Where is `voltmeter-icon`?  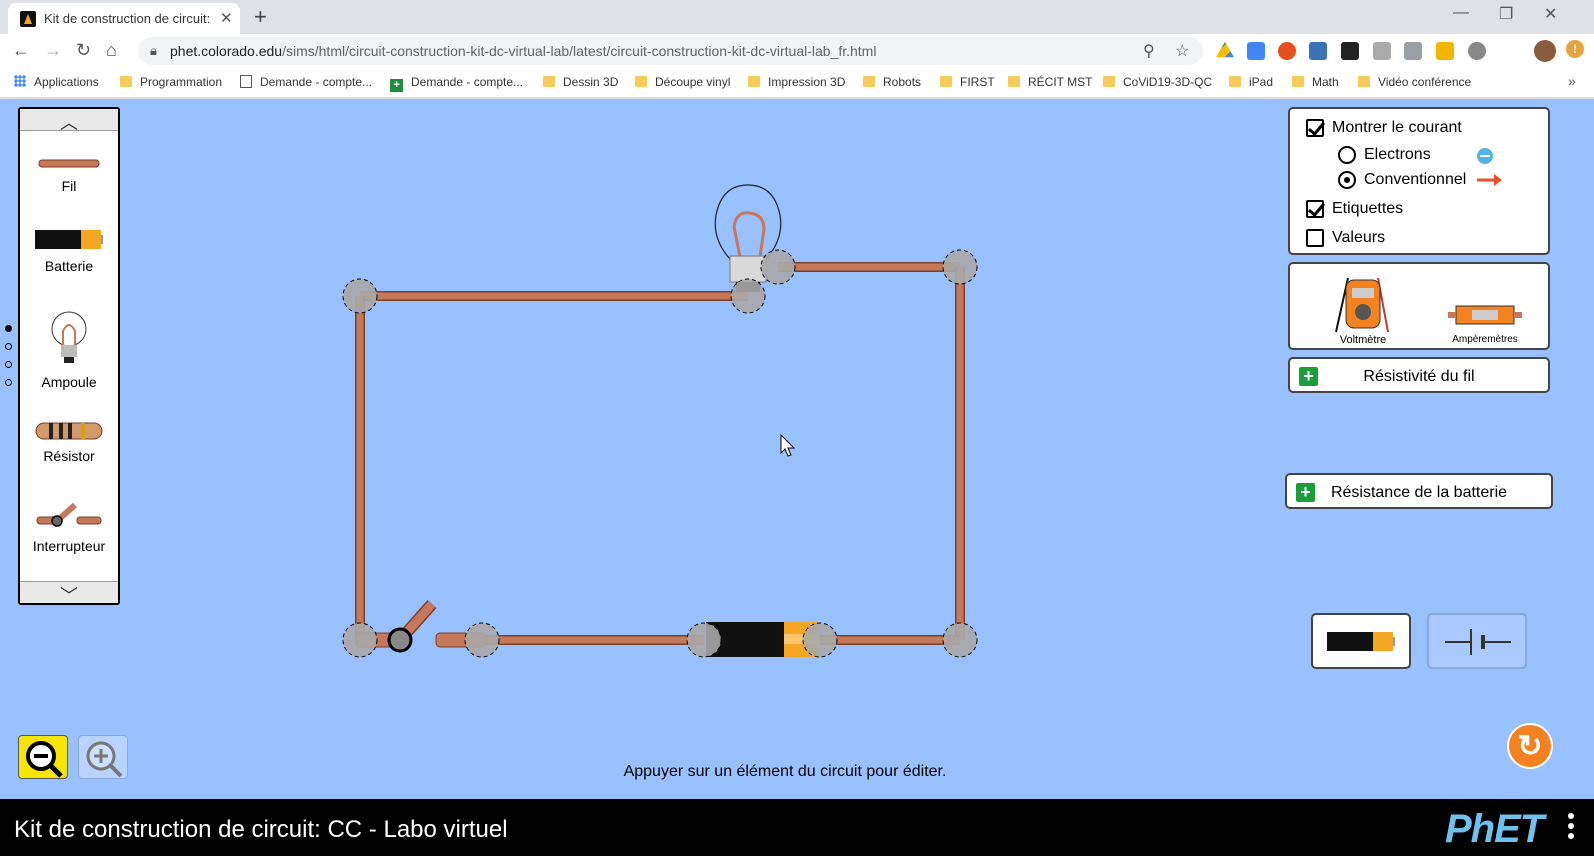 voltmeter-icon is located at coordinates (1362, 305).